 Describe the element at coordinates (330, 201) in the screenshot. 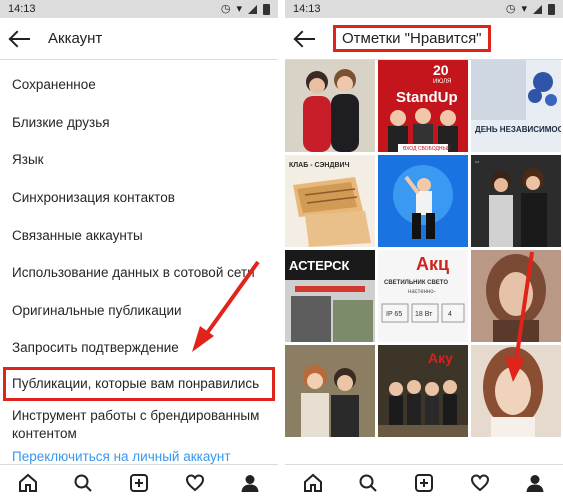

I see `post-thumbnail: КЛАБ - СЭНДВИЧ` at that location.